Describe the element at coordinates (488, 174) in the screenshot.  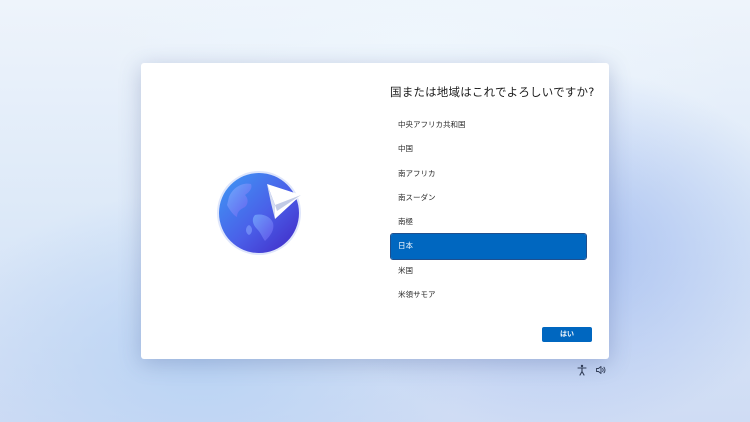
I see `region-option-south-africa: 南アフリカ` at that location.